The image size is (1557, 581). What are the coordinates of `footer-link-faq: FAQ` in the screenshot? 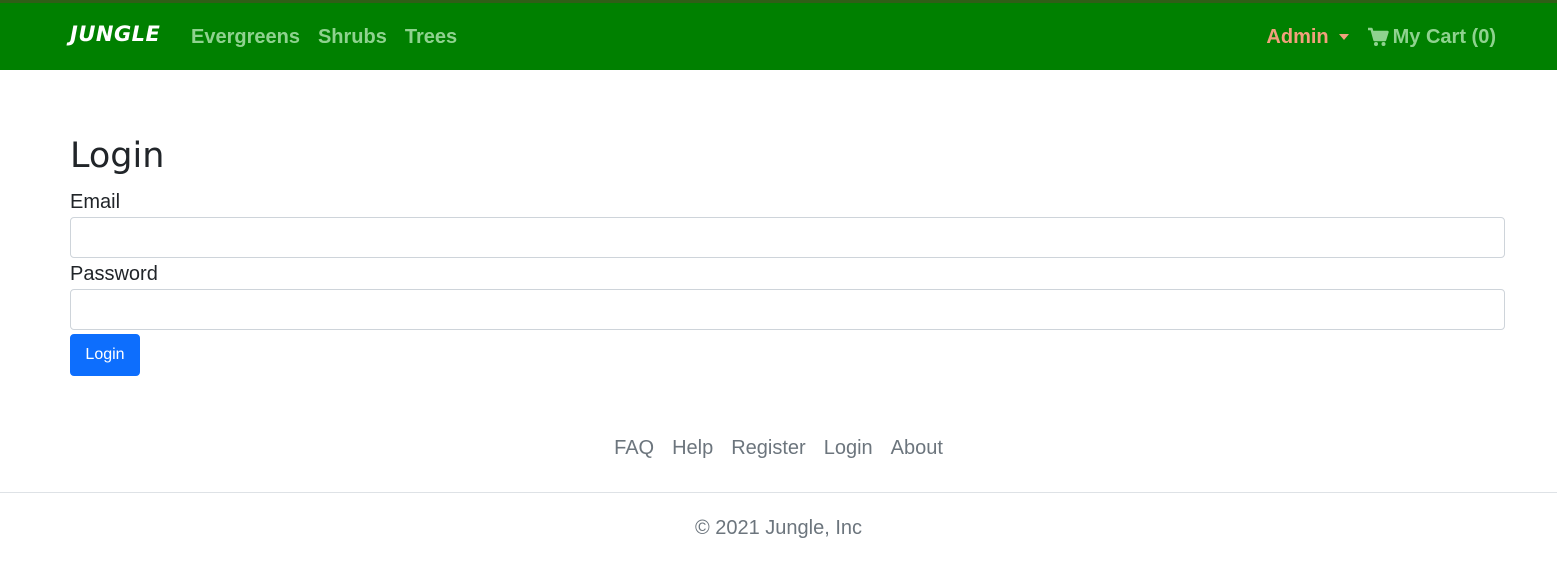 It's located at (634, 448).